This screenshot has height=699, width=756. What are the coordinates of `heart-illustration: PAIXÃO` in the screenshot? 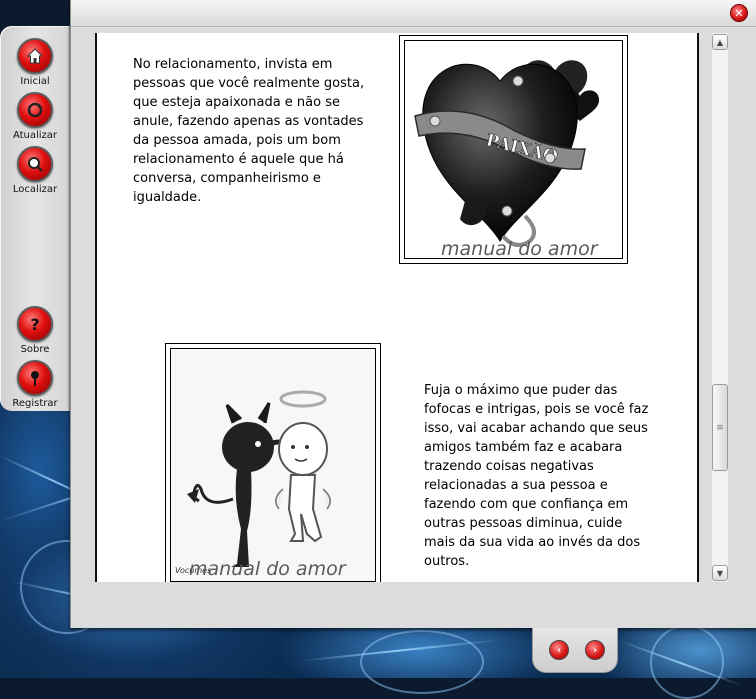 It's located at (507, 153).